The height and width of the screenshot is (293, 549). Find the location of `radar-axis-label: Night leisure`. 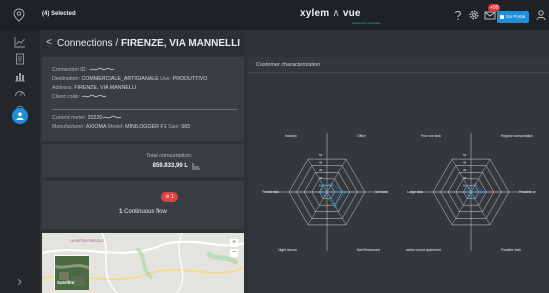

radar-axis-label: Night leisure is located at coordinates (287, 250).